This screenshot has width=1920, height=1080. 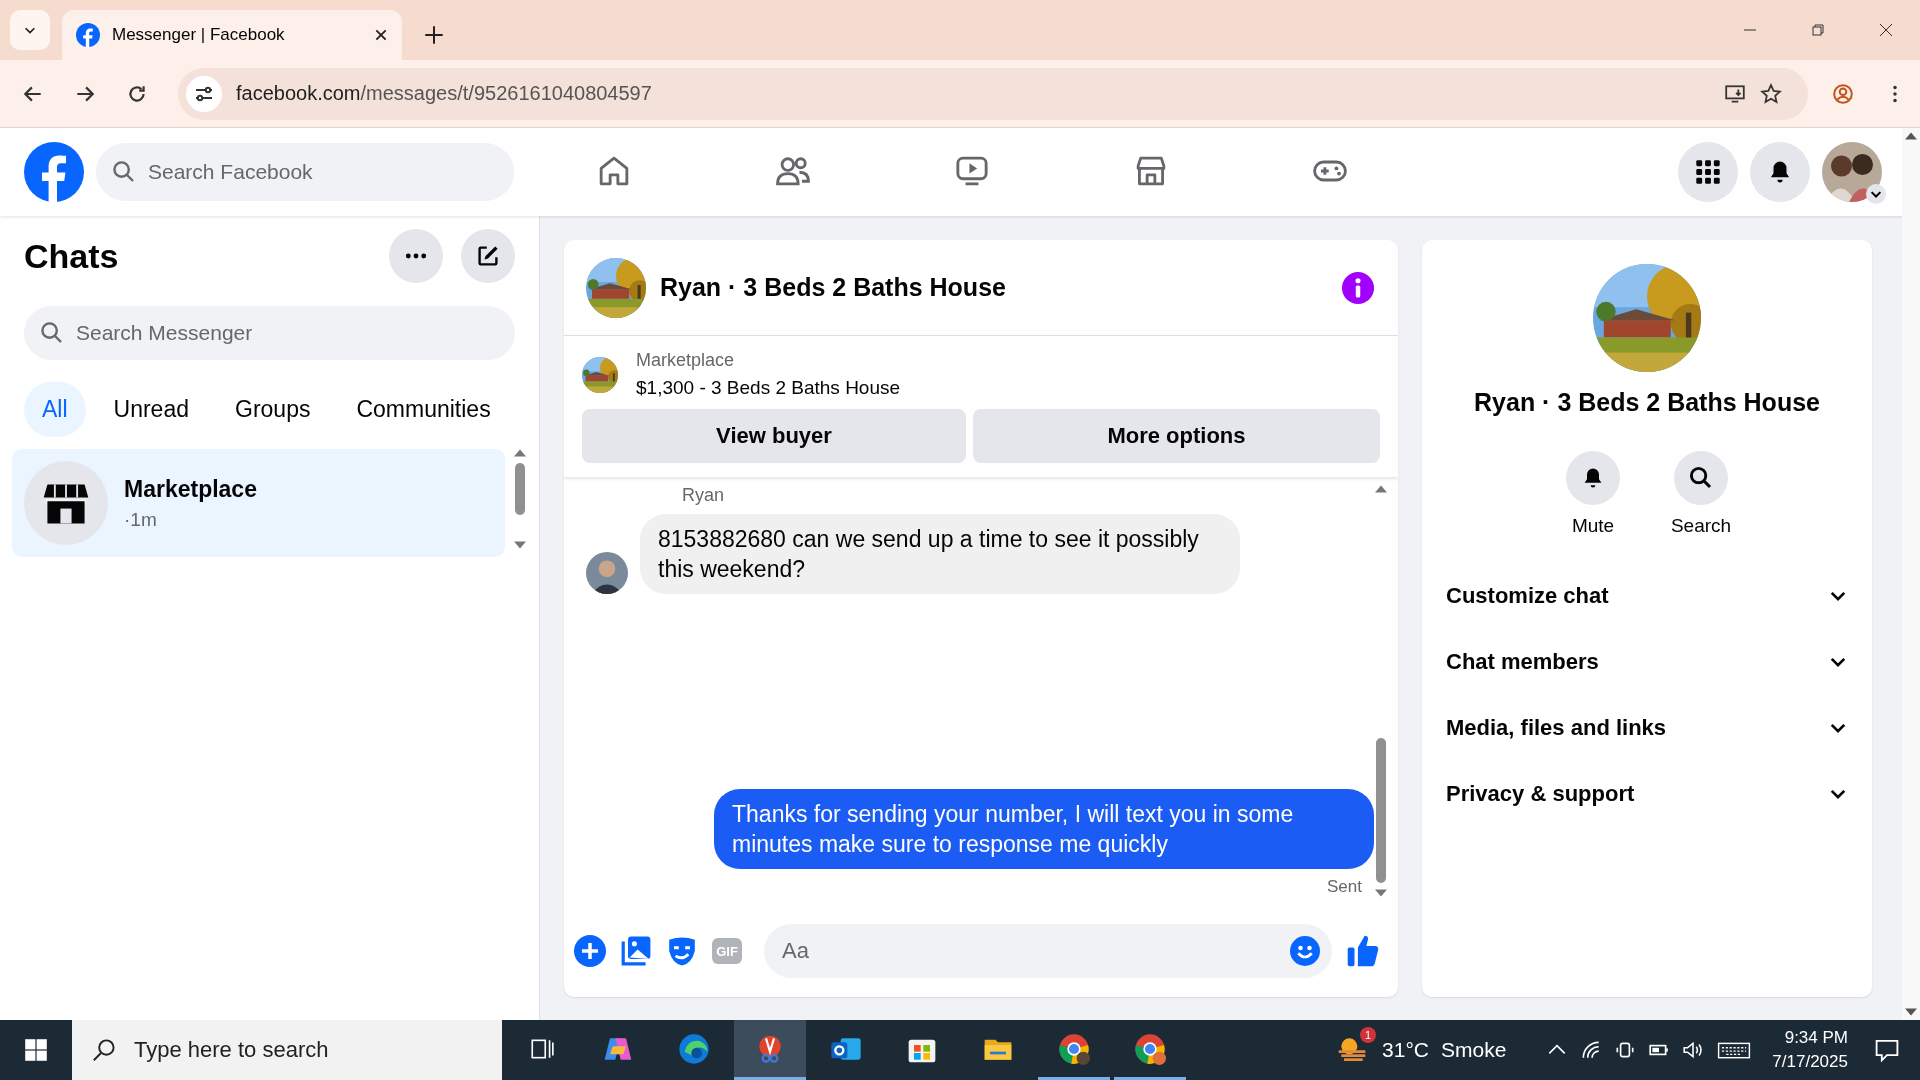 What do you see at coordinates (423, 409) in the screenshot?
I see `filter-tab: Communities` at bounding box center [423, 409].